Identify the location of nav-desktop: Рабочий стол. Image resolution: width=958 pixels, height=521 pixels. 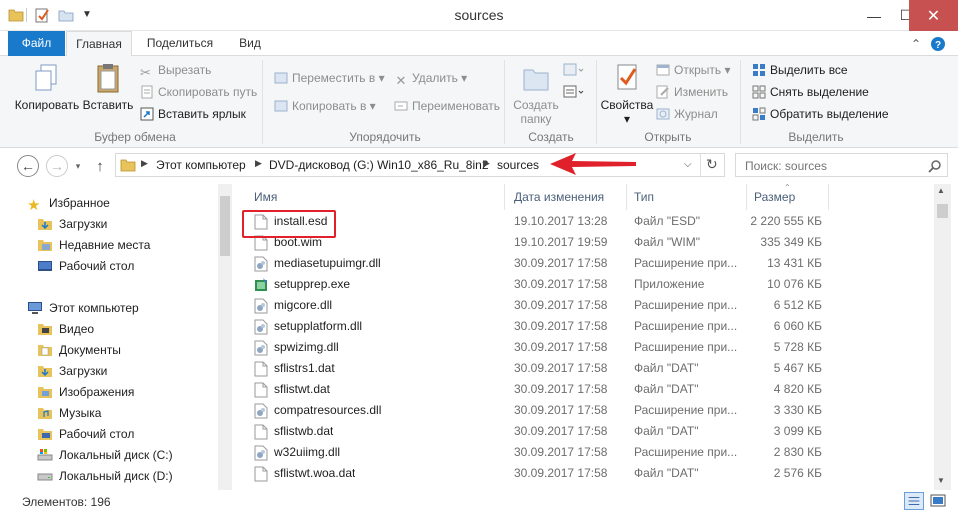
(85, 434).